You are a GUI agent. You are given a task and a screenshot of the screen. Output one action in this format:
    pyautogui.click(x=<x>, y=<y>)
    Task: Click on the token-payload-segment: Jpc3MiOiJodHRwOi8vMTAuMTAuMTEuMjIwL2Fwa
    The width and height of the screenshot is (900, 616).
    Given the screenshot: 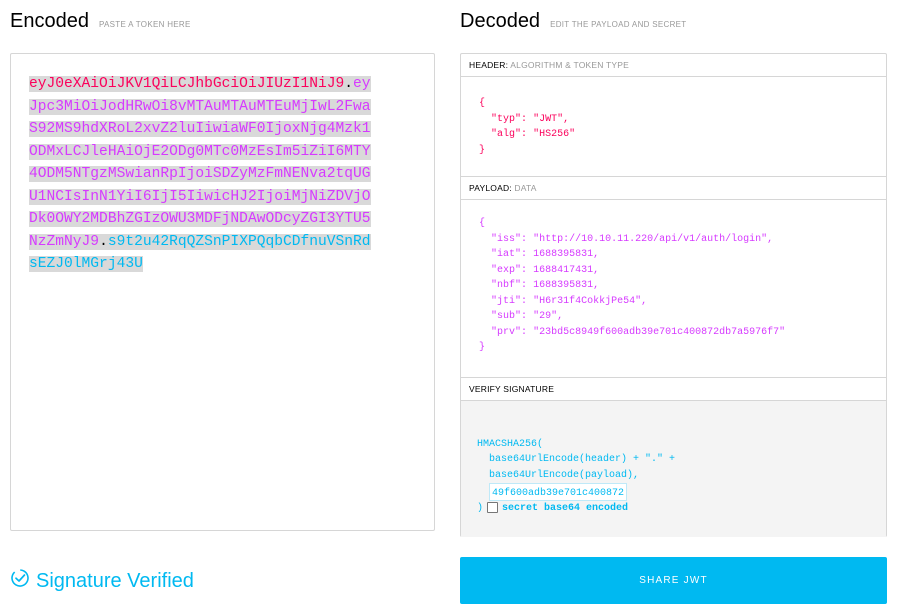 What is the action you would take?
    pyautogui.click(x=200, y=106)
    